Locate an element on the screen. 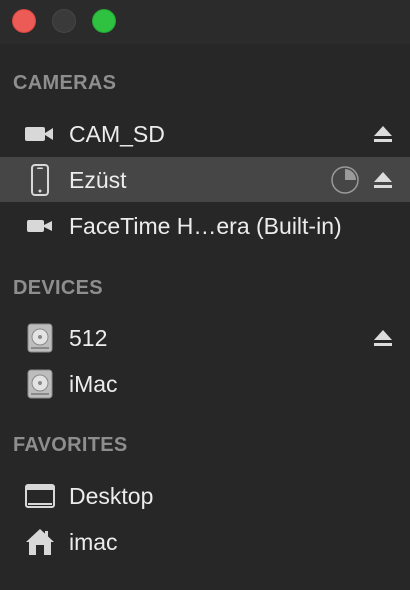 This screenshot has height=590, width=410. section-header-devices: DEVICES is located at coordinates (58, 288).